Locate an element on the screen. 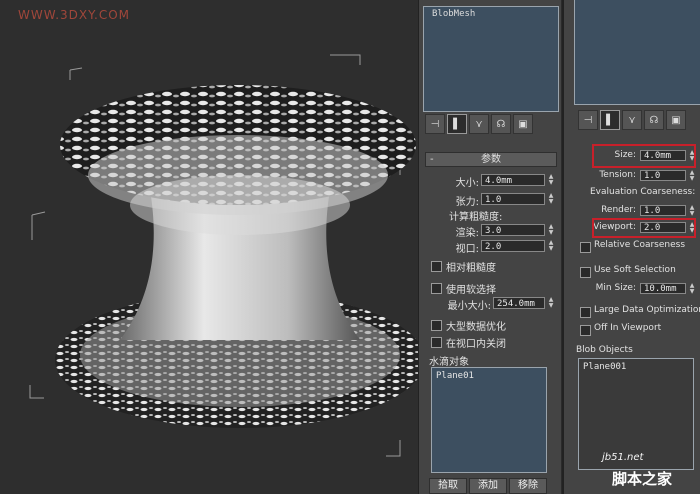  blob-object-item: Plane01 is located at coordinates (489, 376).